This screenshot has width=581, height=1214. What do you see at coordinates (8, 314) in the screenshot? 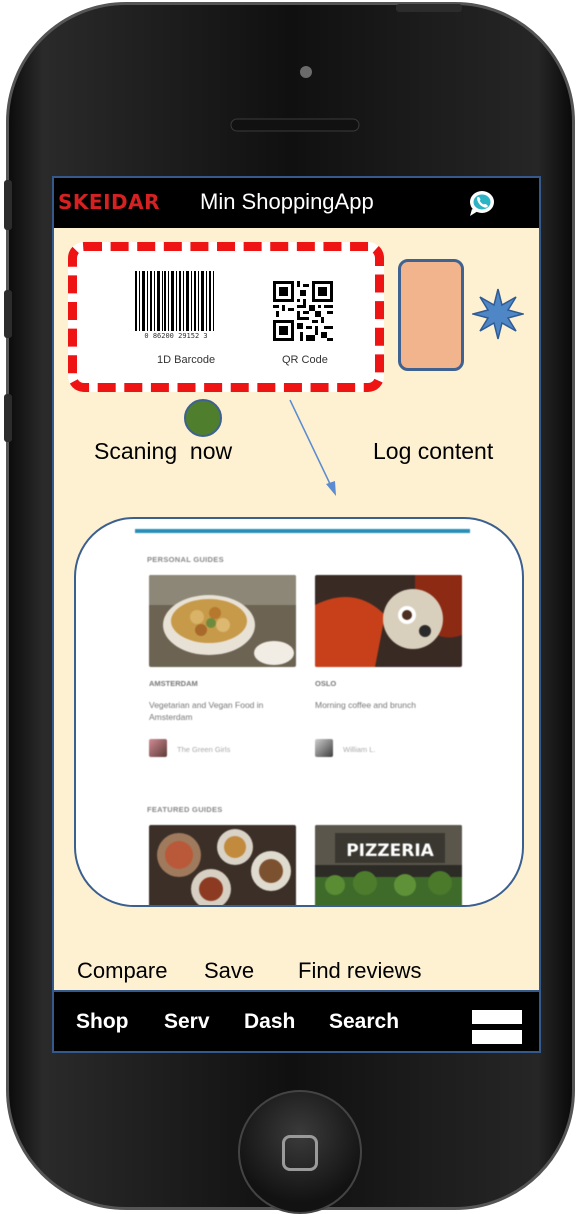
I see `volume-up-button` at bounding box center [8, 314].